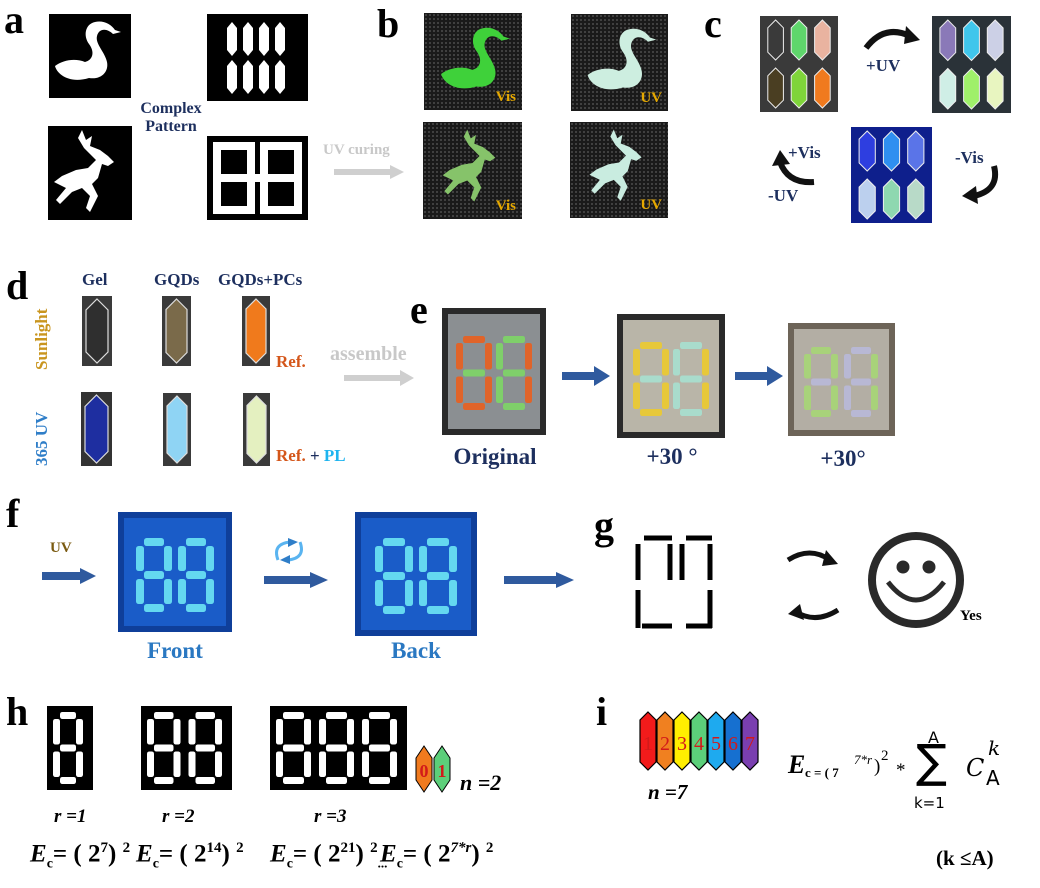 The image size is (1040, 888). I want to click on segment-digit: 6, so click(733, 744).